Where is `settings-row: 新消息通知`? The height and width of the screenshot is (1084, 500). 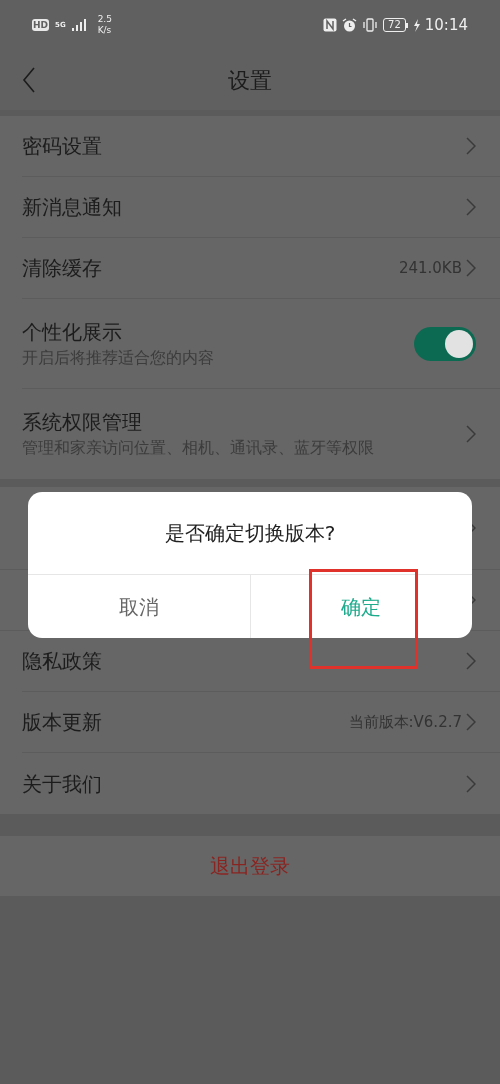 settings-row: 新消息通知 is located at coordinates (261, 207).